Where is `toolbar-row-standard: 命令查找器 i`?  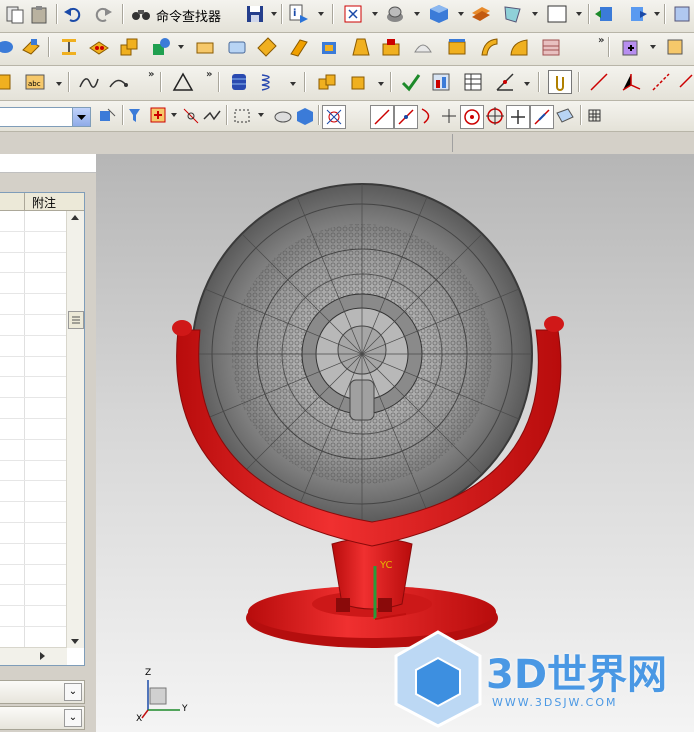
toolbar-row-standard: 命令查找器 i is located at coordinates (347, 16).